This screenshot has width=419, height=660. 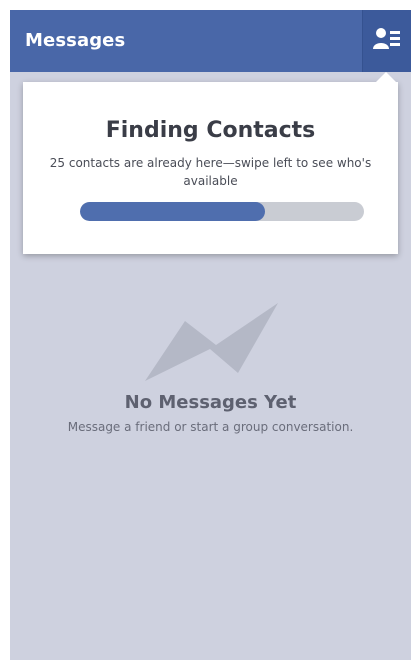 What do you see at coordinates (386, 38) in the screenshot?
I see `contacts-list-icon` at bounding box center [386, 38].